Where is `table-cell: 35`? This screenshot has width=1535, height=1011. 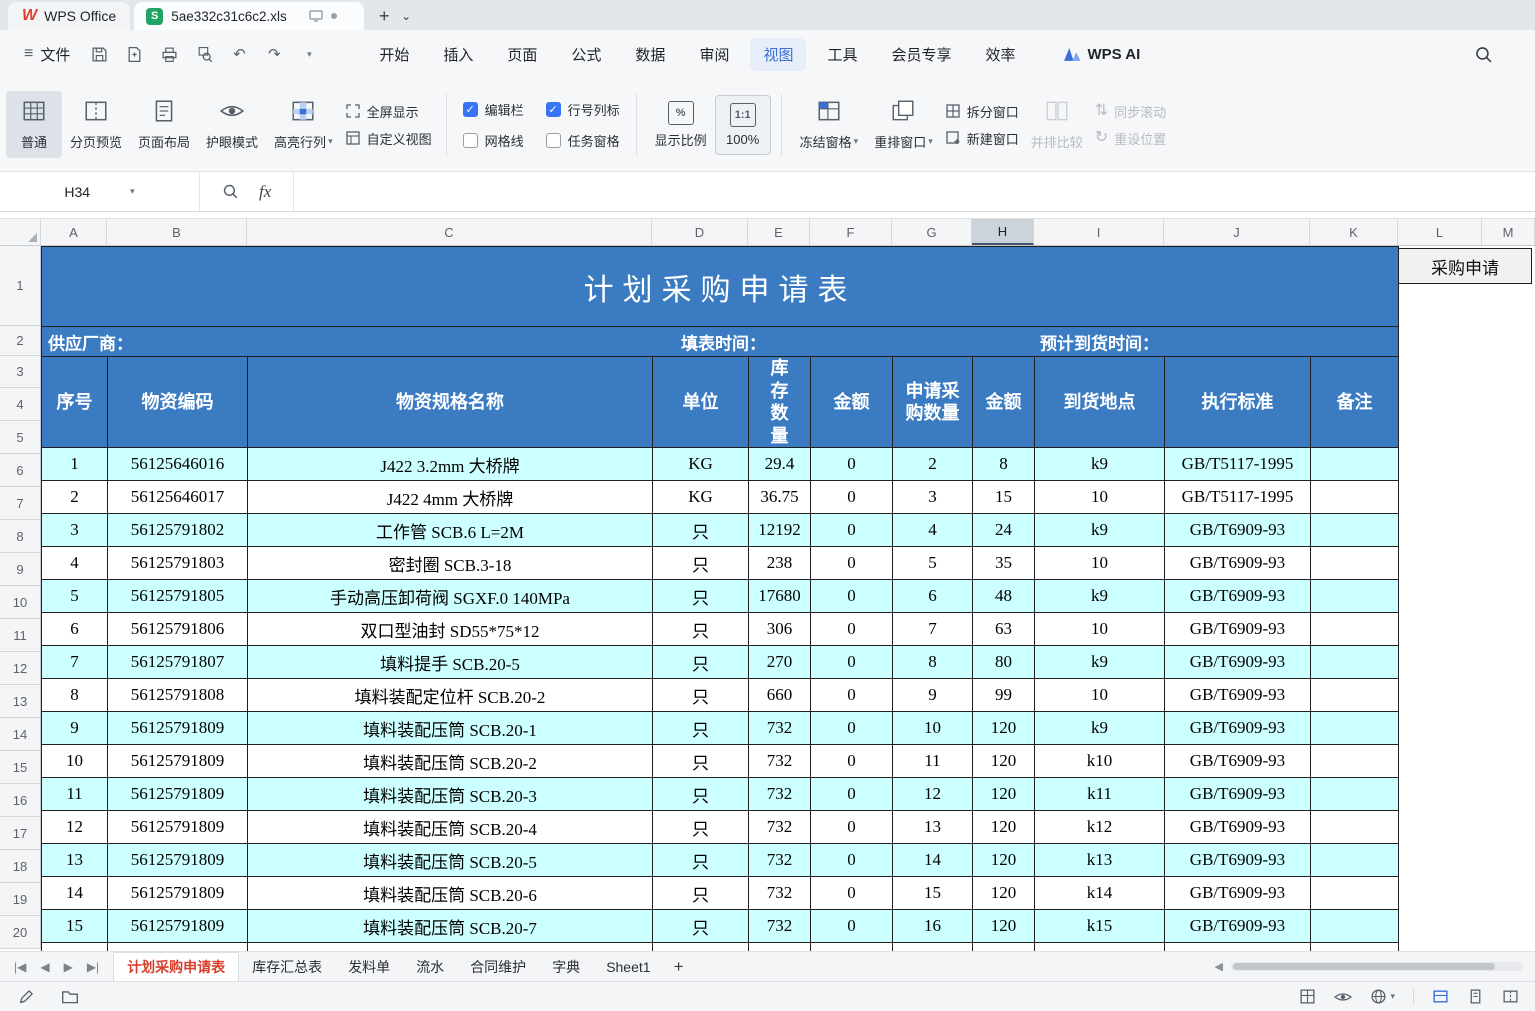
table-cell: 35 is located at coordinates (1003, 563).